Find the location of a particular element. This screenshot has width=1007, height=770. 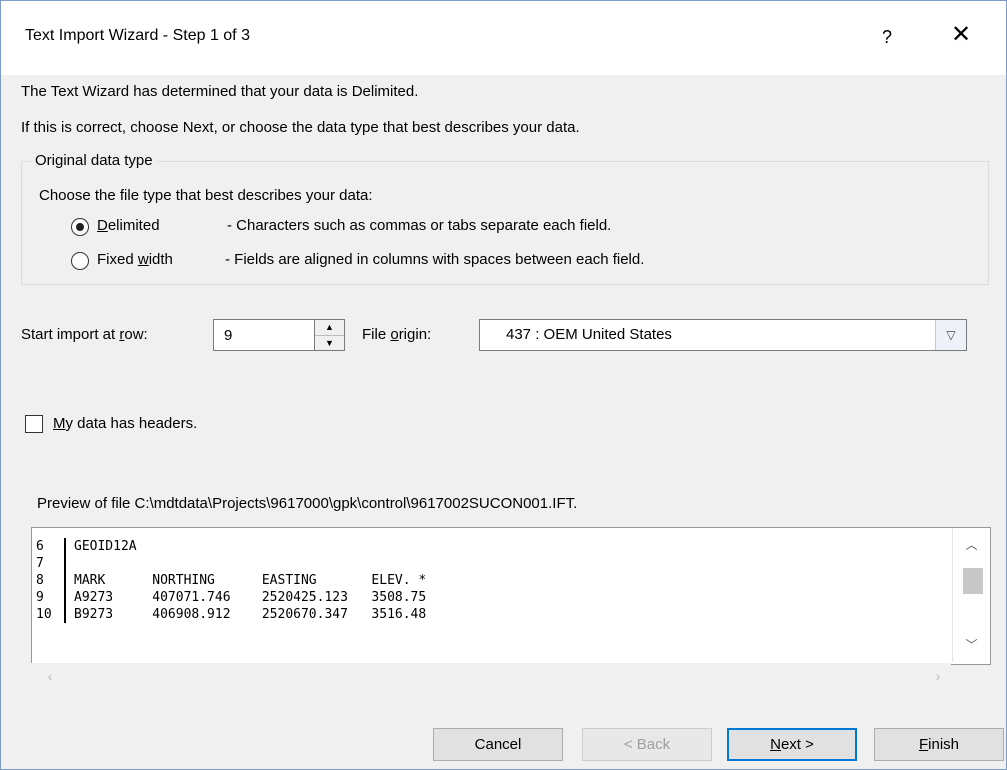

file-origin-label: File origin: is located at coordinates (397, 334).